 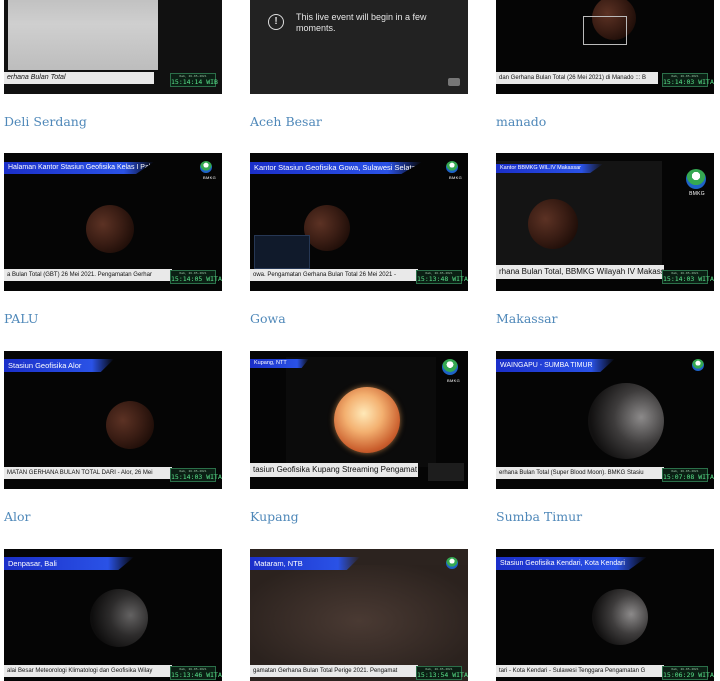 I want to click on location-label: Stasiun Geofisika Kendari, Kota Kendari, so click(x=571, y=563).